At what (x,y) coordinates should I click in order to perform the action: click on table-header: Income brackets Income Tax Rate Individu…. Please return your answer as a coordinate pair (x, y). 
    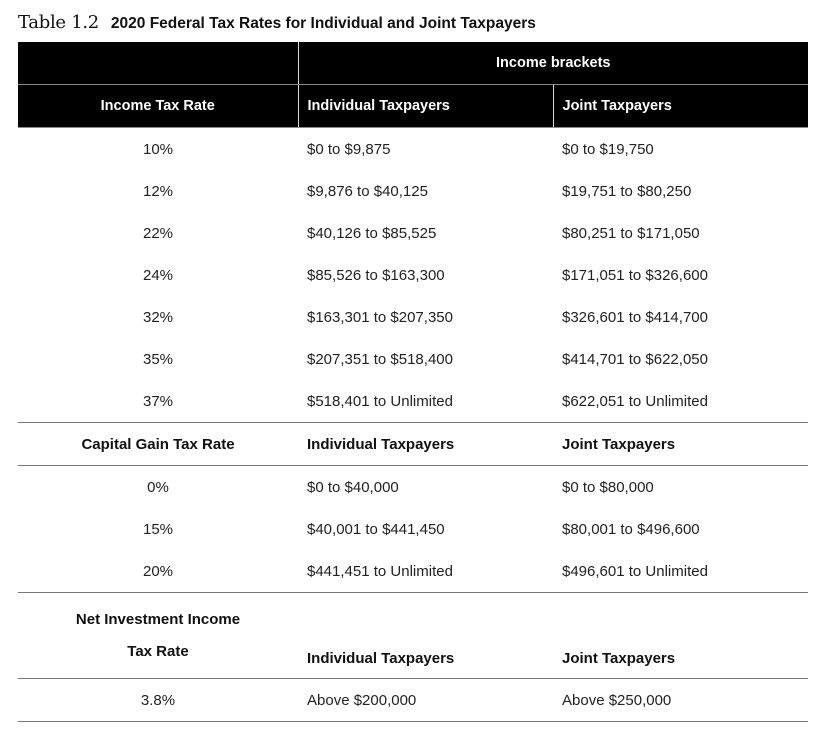
    Looking at the image, I should click on (413, 85).